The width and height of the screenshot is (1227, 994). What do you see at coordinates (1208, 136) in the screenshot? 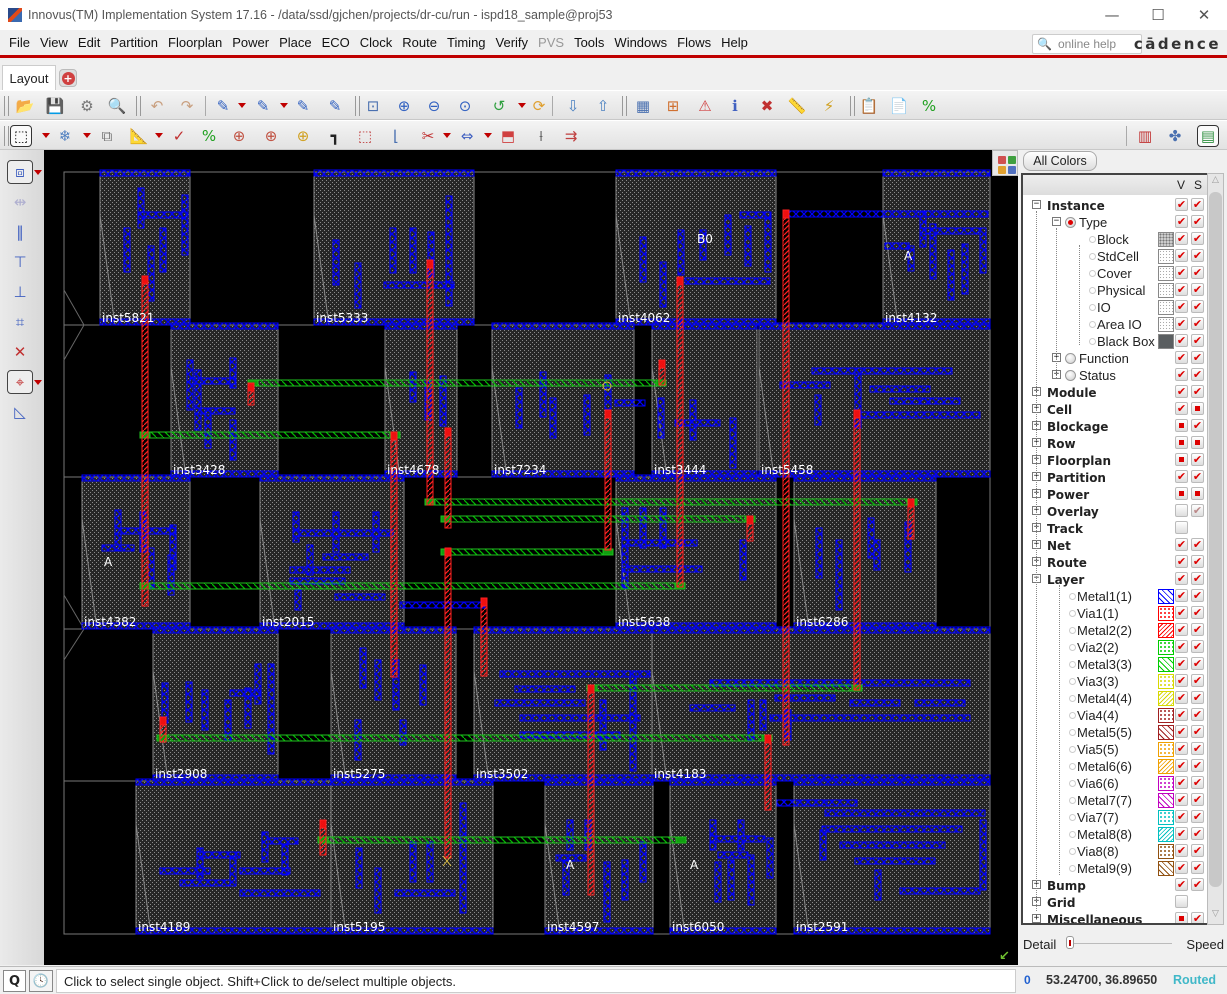
I see `physical-view-icon: ▤` at bounding box center [1208, 136].